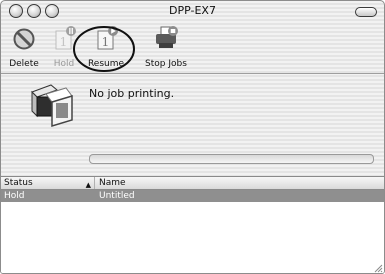 Image resolution: width=385 pixels, height=274 pixels. What do you see at coordinates (366, 12) in the screenshot?
I see `toolbar-toggle-button` at bounding box center [366, 12].